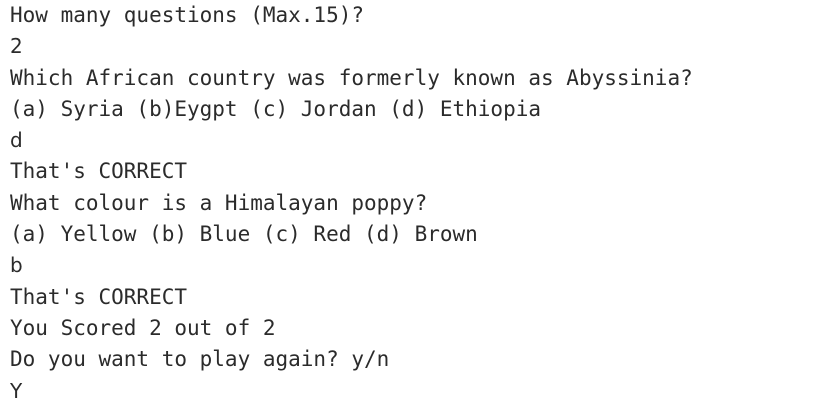 Image resolution: width=830 pixels, height=407 pixels. What do you see at coordinates (200, 359) in the screenshot?
I see `play-again-prompt: Do you want to play again? y/n` at bounding box center [200, 359].